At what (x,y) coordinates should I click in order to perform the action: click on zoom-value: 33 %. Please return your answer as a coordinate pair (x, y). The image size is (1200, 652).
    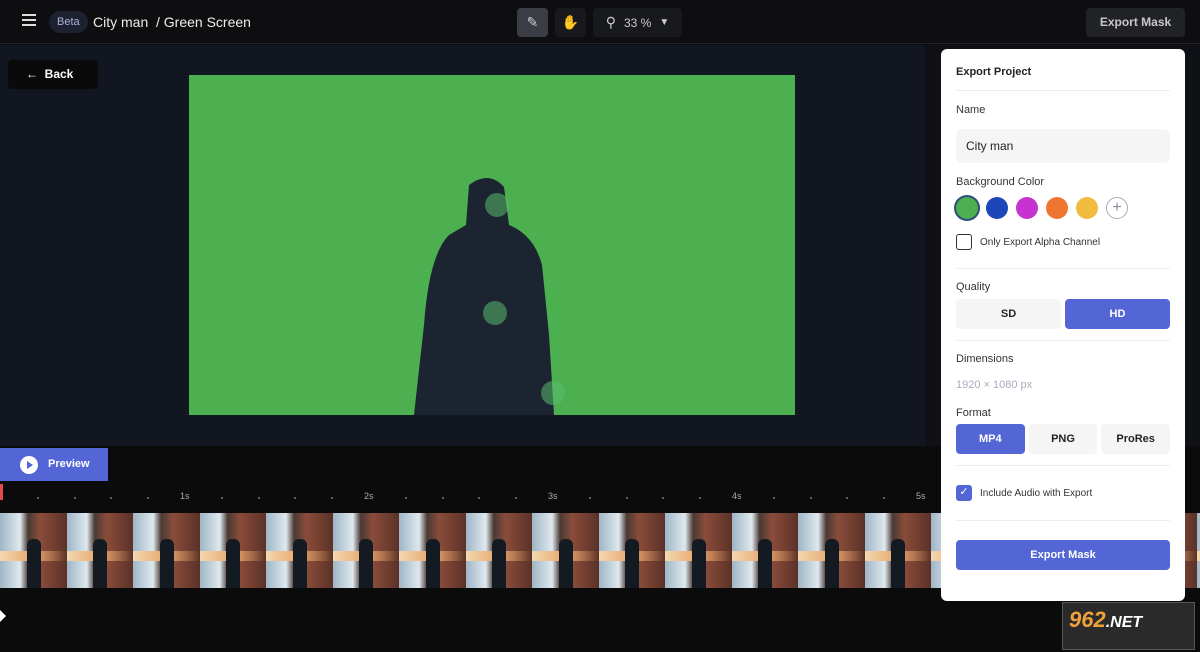
    Looking at the image, I should click on (638, 22).